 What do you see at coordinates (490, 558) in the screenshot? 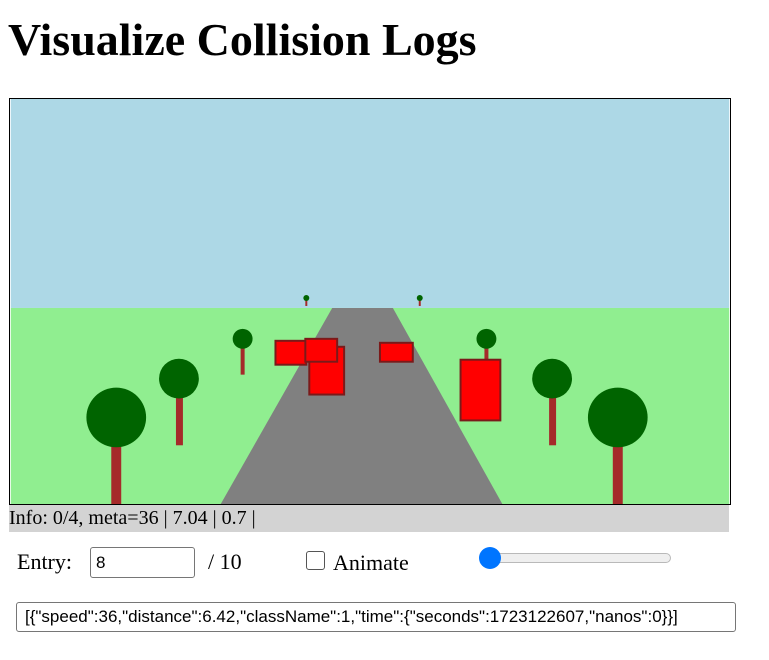
I see `slider-thumb` at bounding box center [490, 558].